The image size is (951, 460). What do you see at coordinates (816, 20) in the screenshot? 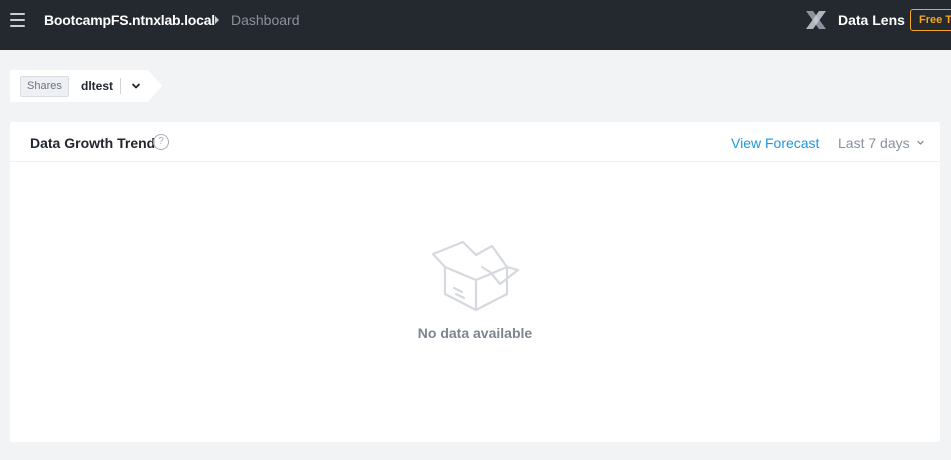
I see `nutanix-x-logo` at bounding box center [816, 20].